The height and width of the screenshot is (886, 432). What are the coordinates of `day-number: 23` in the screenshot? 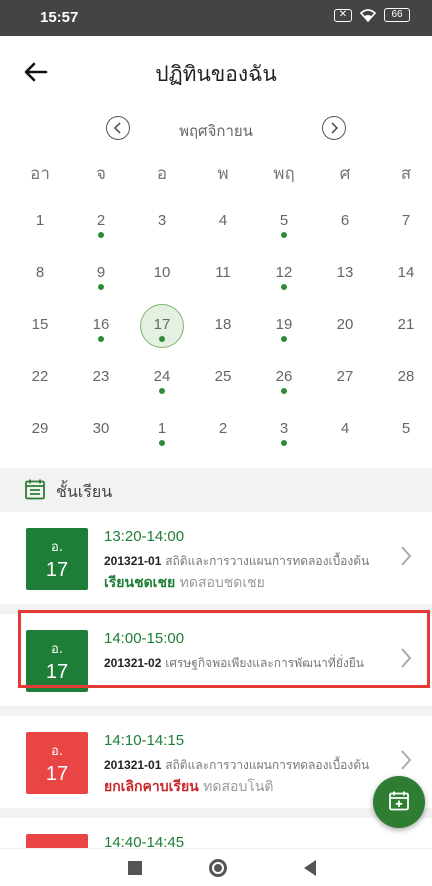 It's located at (101, 376).